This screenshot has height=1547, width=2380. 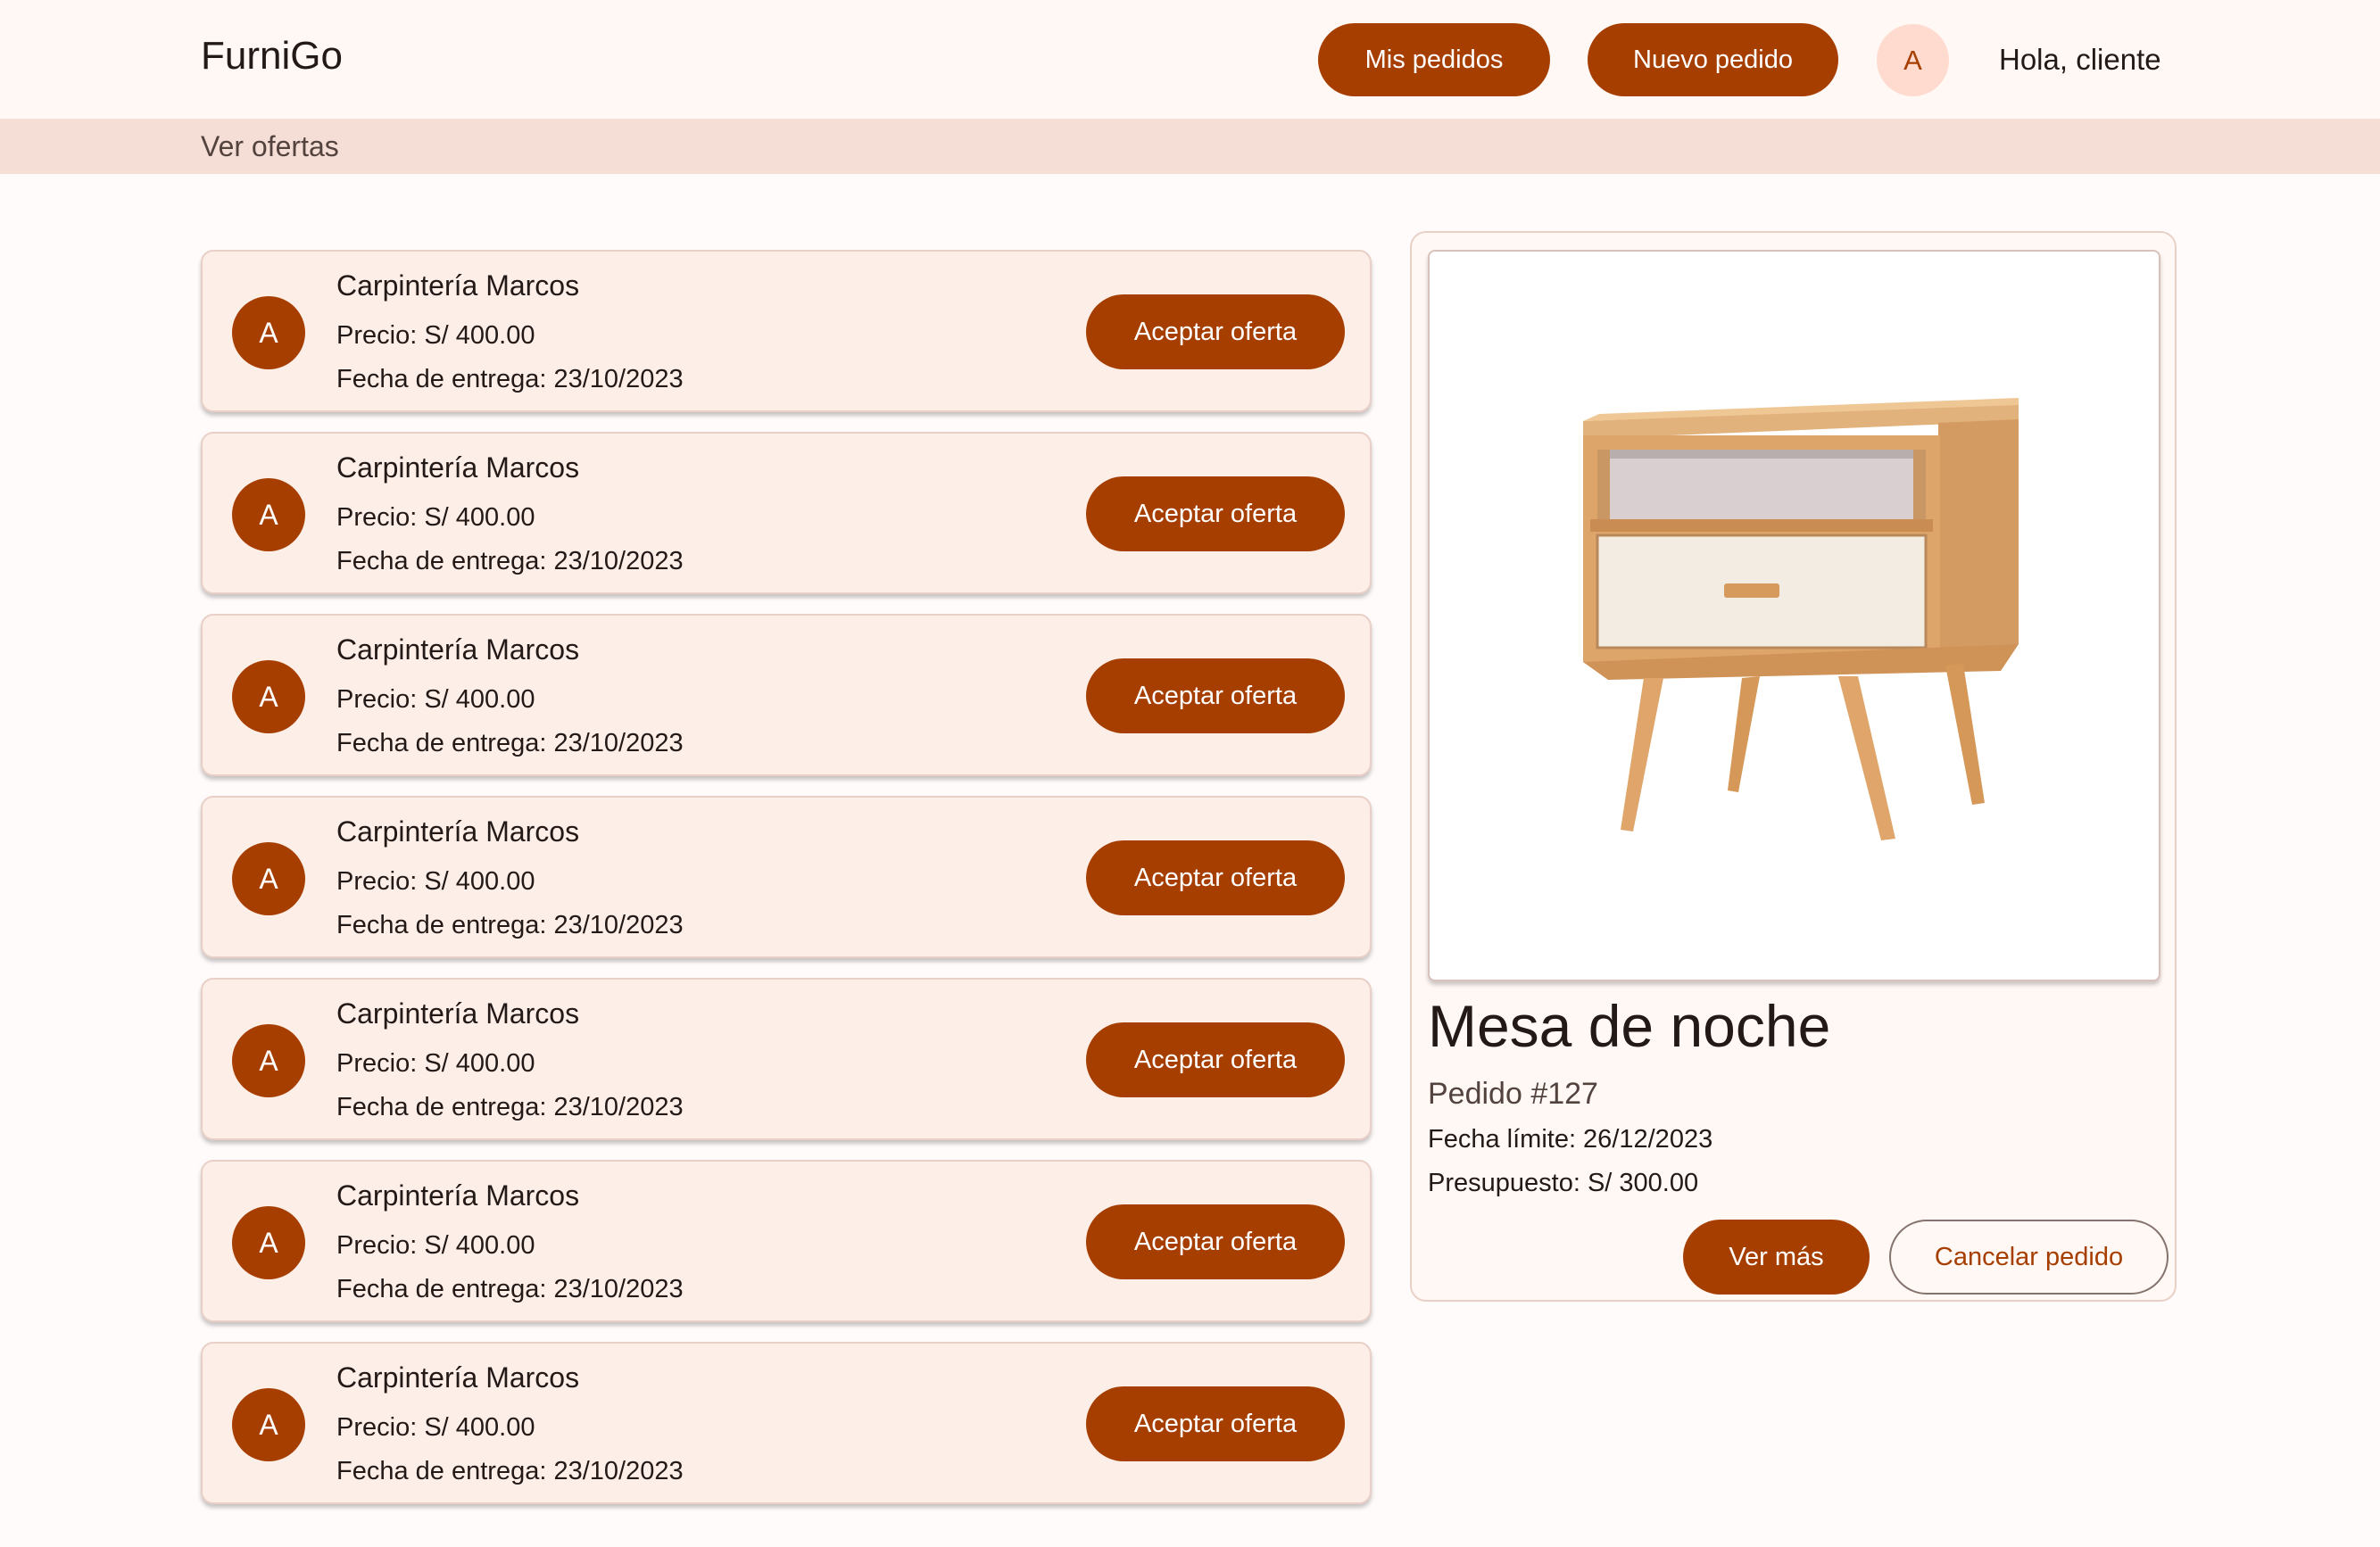 I want to click on order-deadline: Fecha límite: 26/12/2023, so click(x=1570, y=1140).